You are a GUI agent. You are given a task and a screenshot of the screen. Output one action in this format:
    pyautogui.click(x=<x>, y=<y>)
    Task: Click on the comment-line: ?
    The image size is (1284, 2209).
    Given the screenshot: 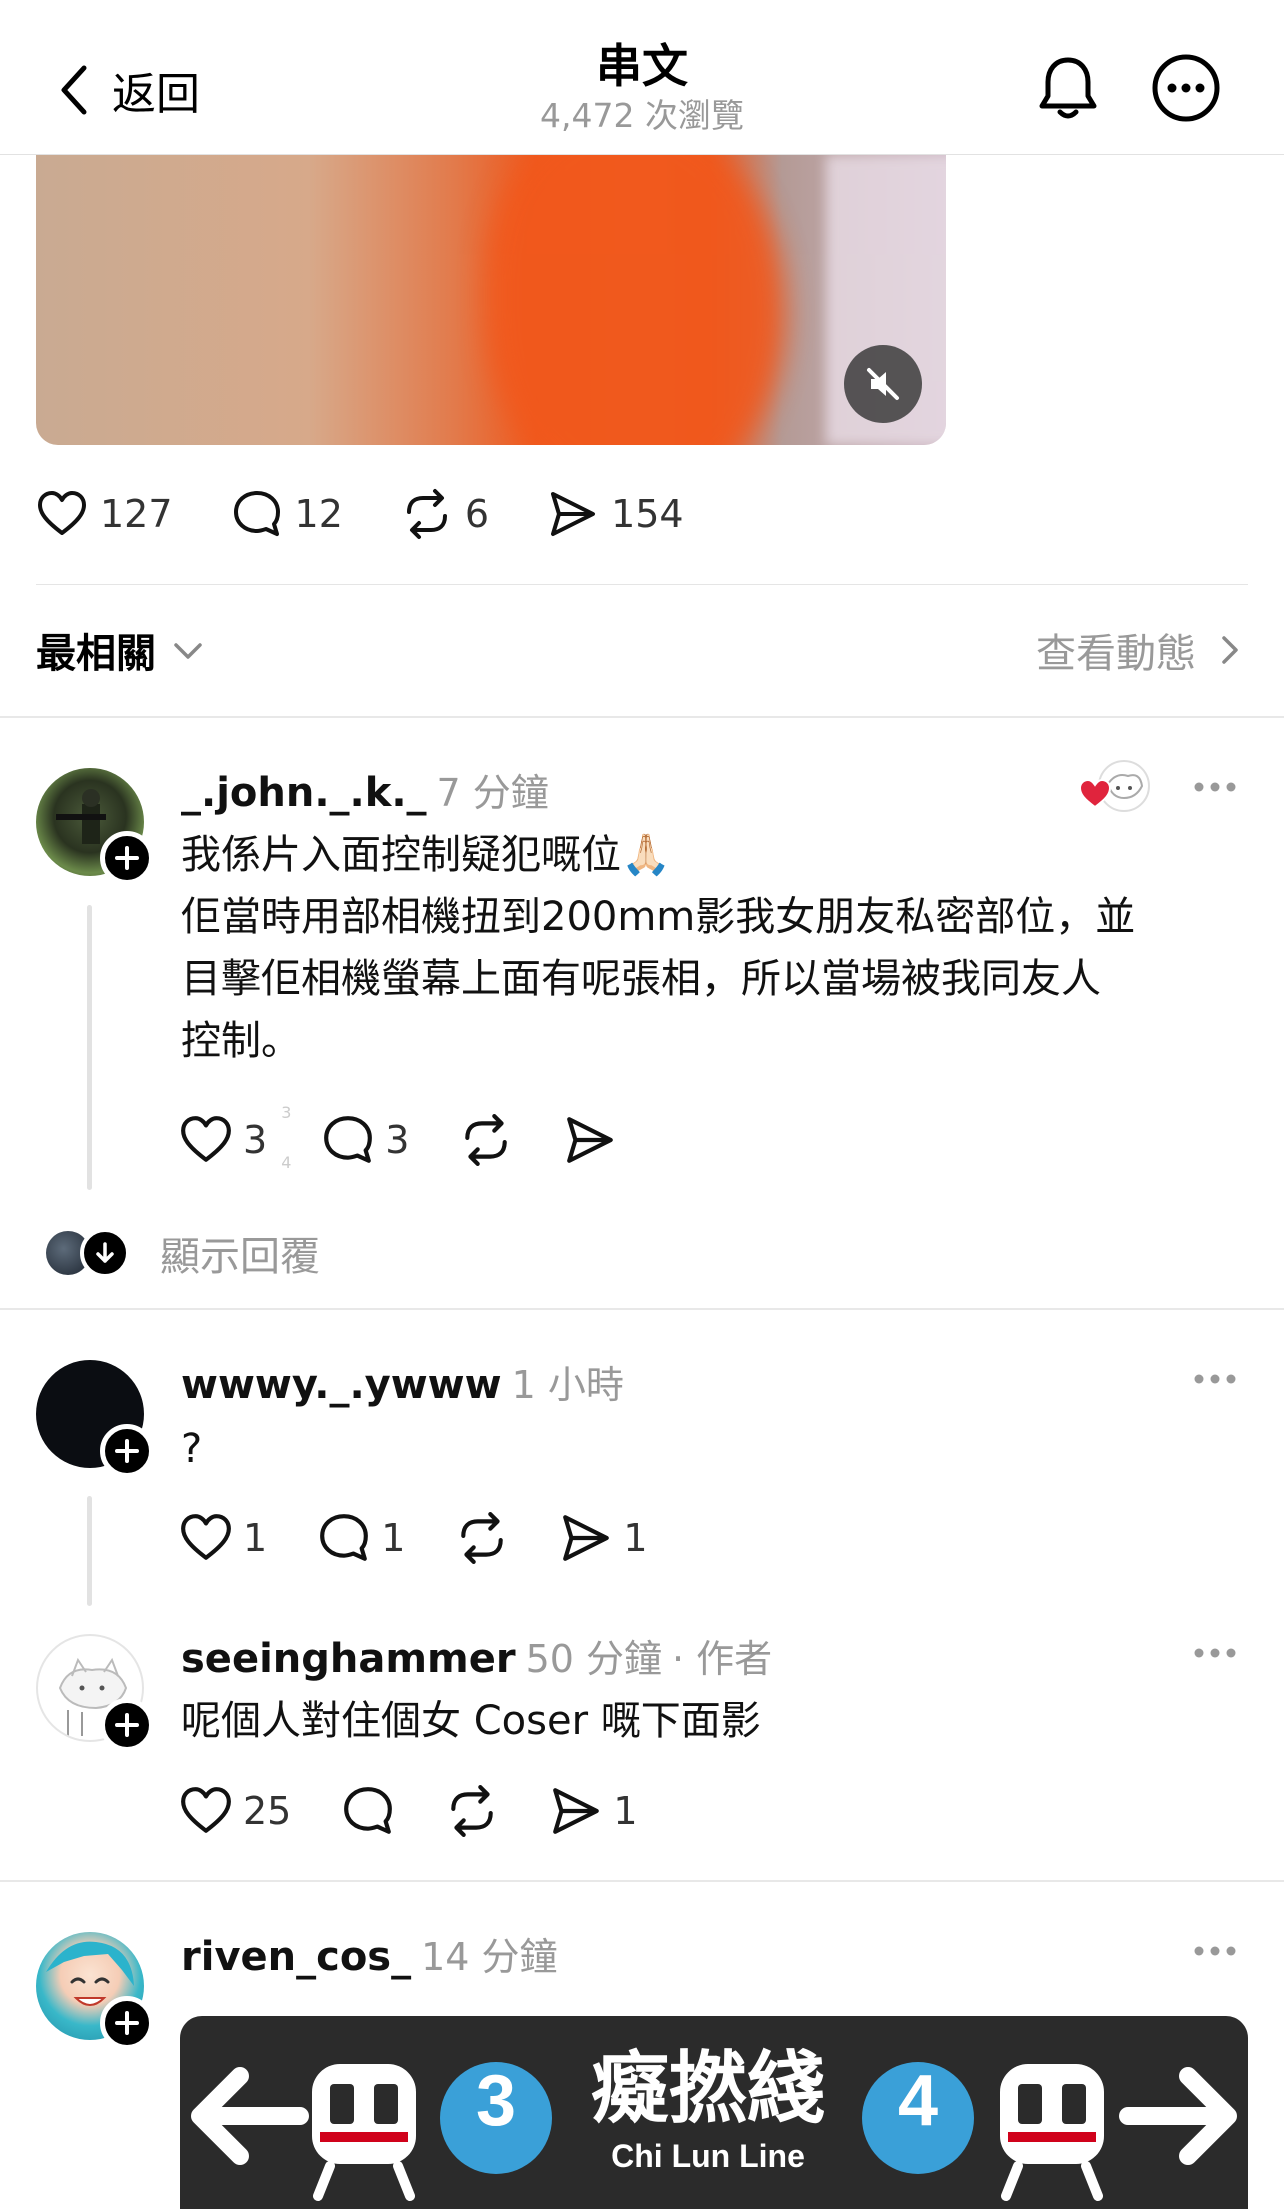 What is the action you would take?
    pyautogui.click(x=192, y=1449)
    